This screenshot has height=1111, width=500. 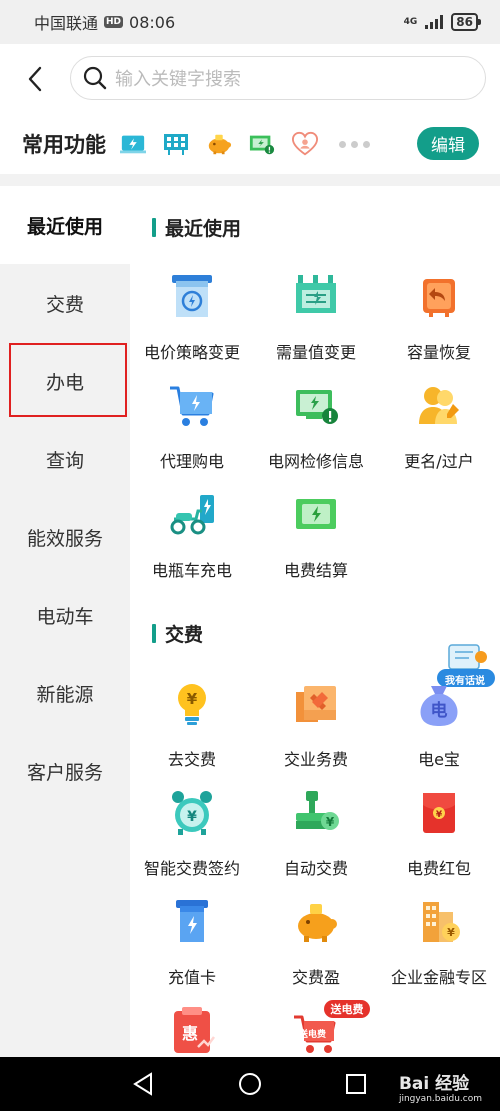 What do you see at coordinates (143, 1084) in the screenshot?
I see `nav-back-icon` at bounding box center [143, 1084].